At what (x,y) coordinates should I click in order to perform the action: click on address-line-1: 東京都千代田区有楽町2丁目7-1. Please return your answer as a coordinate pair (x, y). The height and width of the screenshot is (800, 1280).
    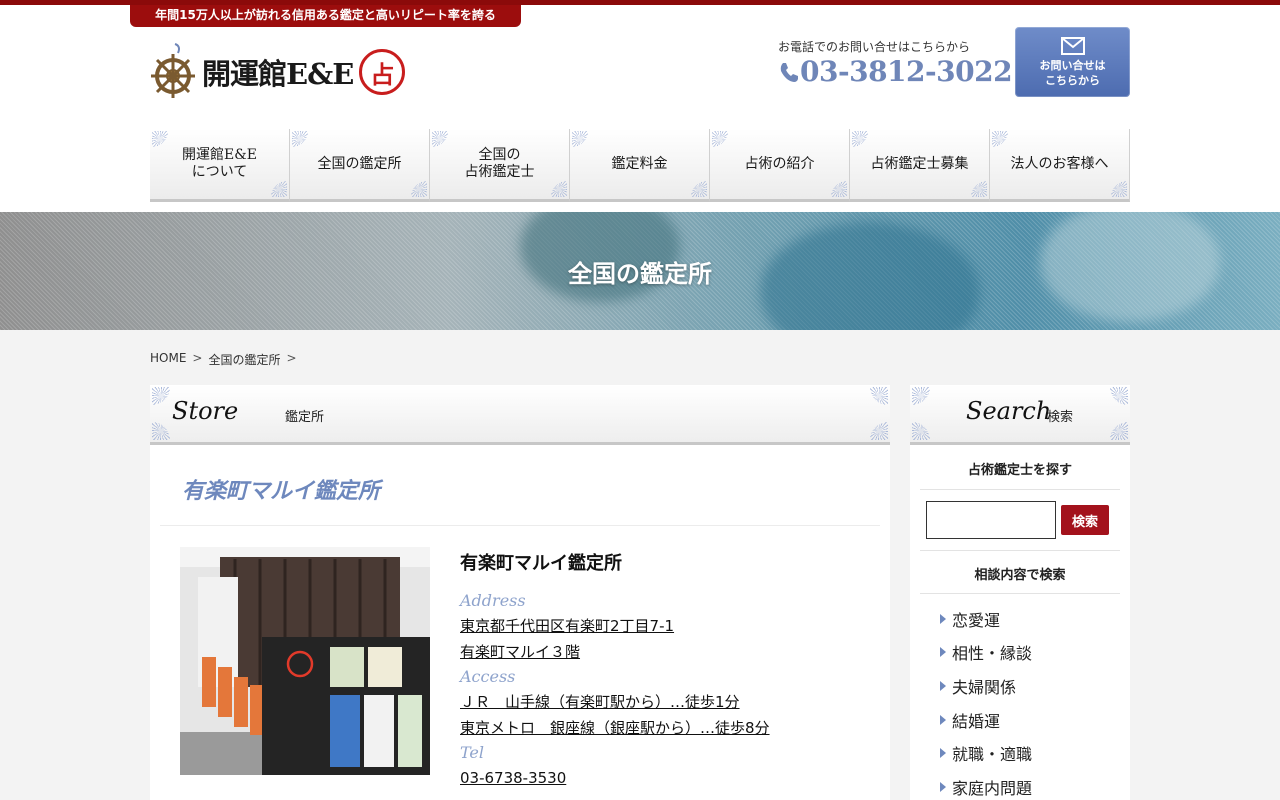
    Looking at the image, I should click on (670, 626).